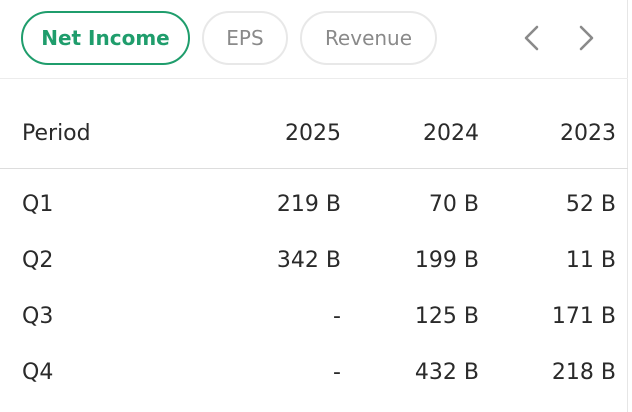  What do you see at coordinates (583, 316) in the screenshot?
I see `cell-2023: 171 B` at bounding box center [583, 316].